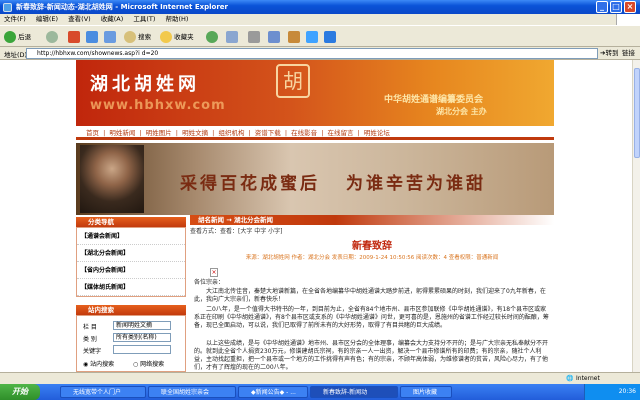 The width and height of the screenshot is (640, 400). Describe the element at coordinates (17, 37) in the screenshot. I see `back-button: 后退` at that location.